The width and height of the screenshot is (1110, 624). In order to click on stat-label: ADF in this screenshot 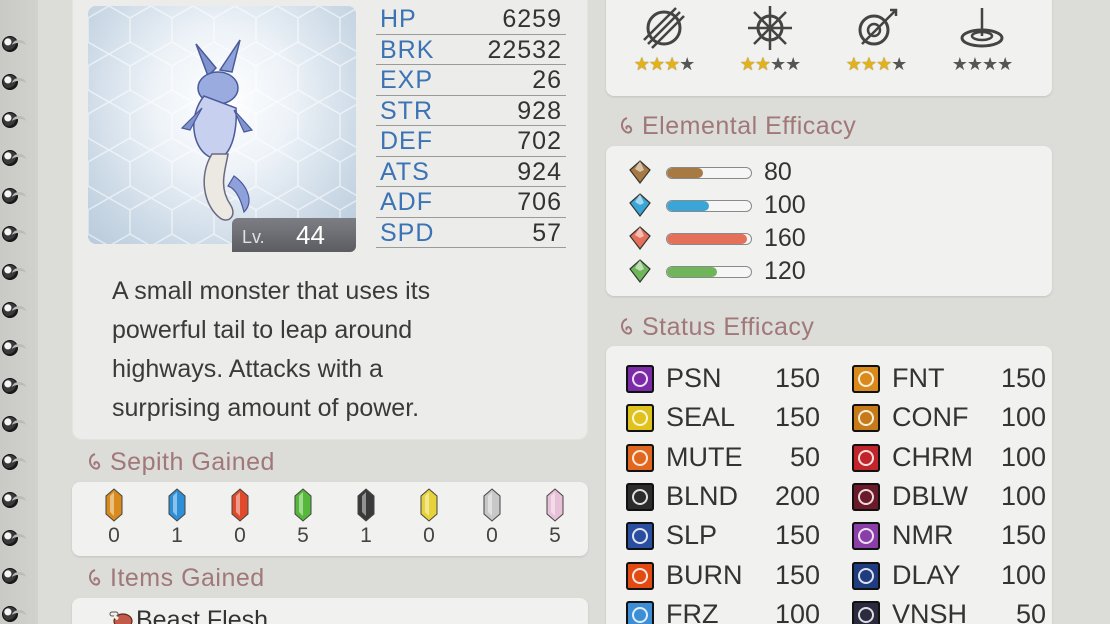, I will do `click(406, 202)`.